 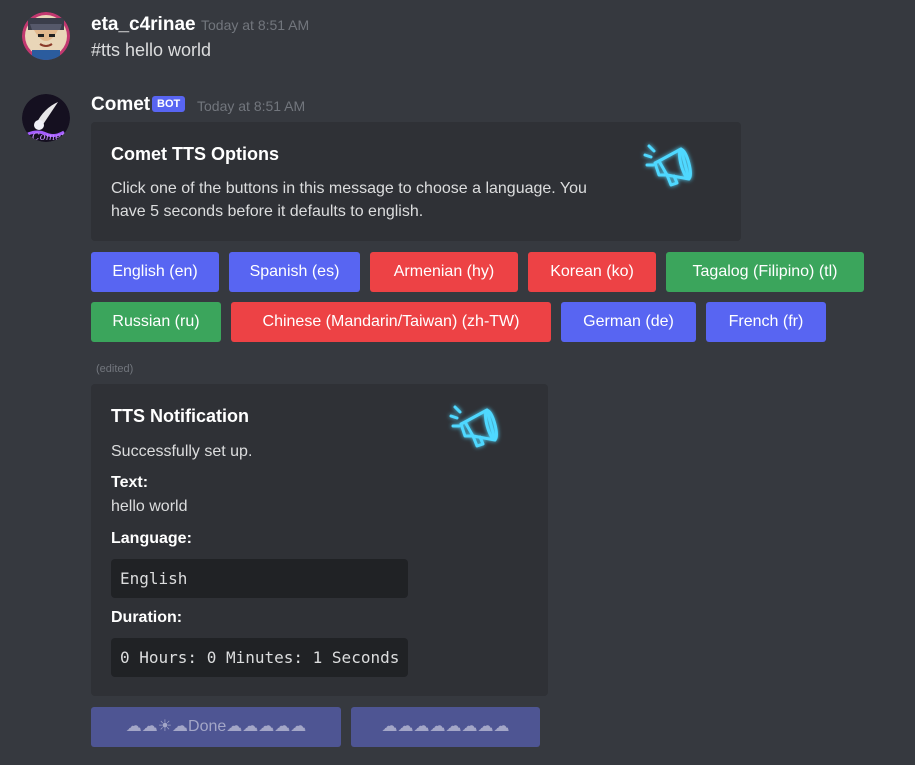 What do you see at coordinates (294, 272) in the screenshot?
I see `button-spanish: Spanish (es)` at bounding box center [294, 272].